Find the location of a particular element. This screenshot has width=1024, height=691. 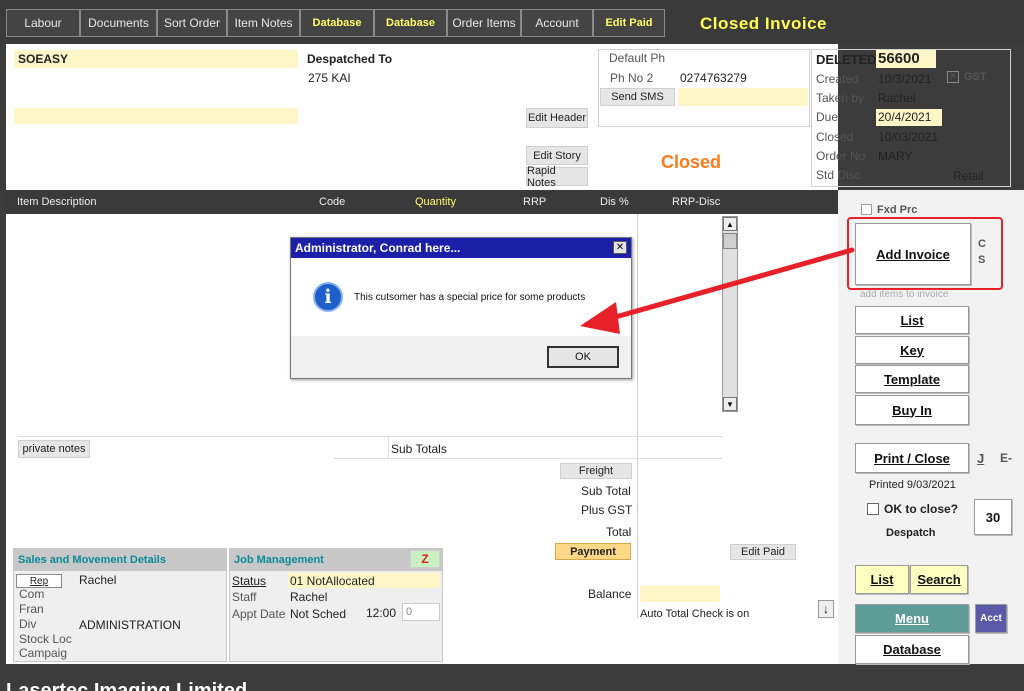

annotation-arrow is located at coordinates (717, 290).